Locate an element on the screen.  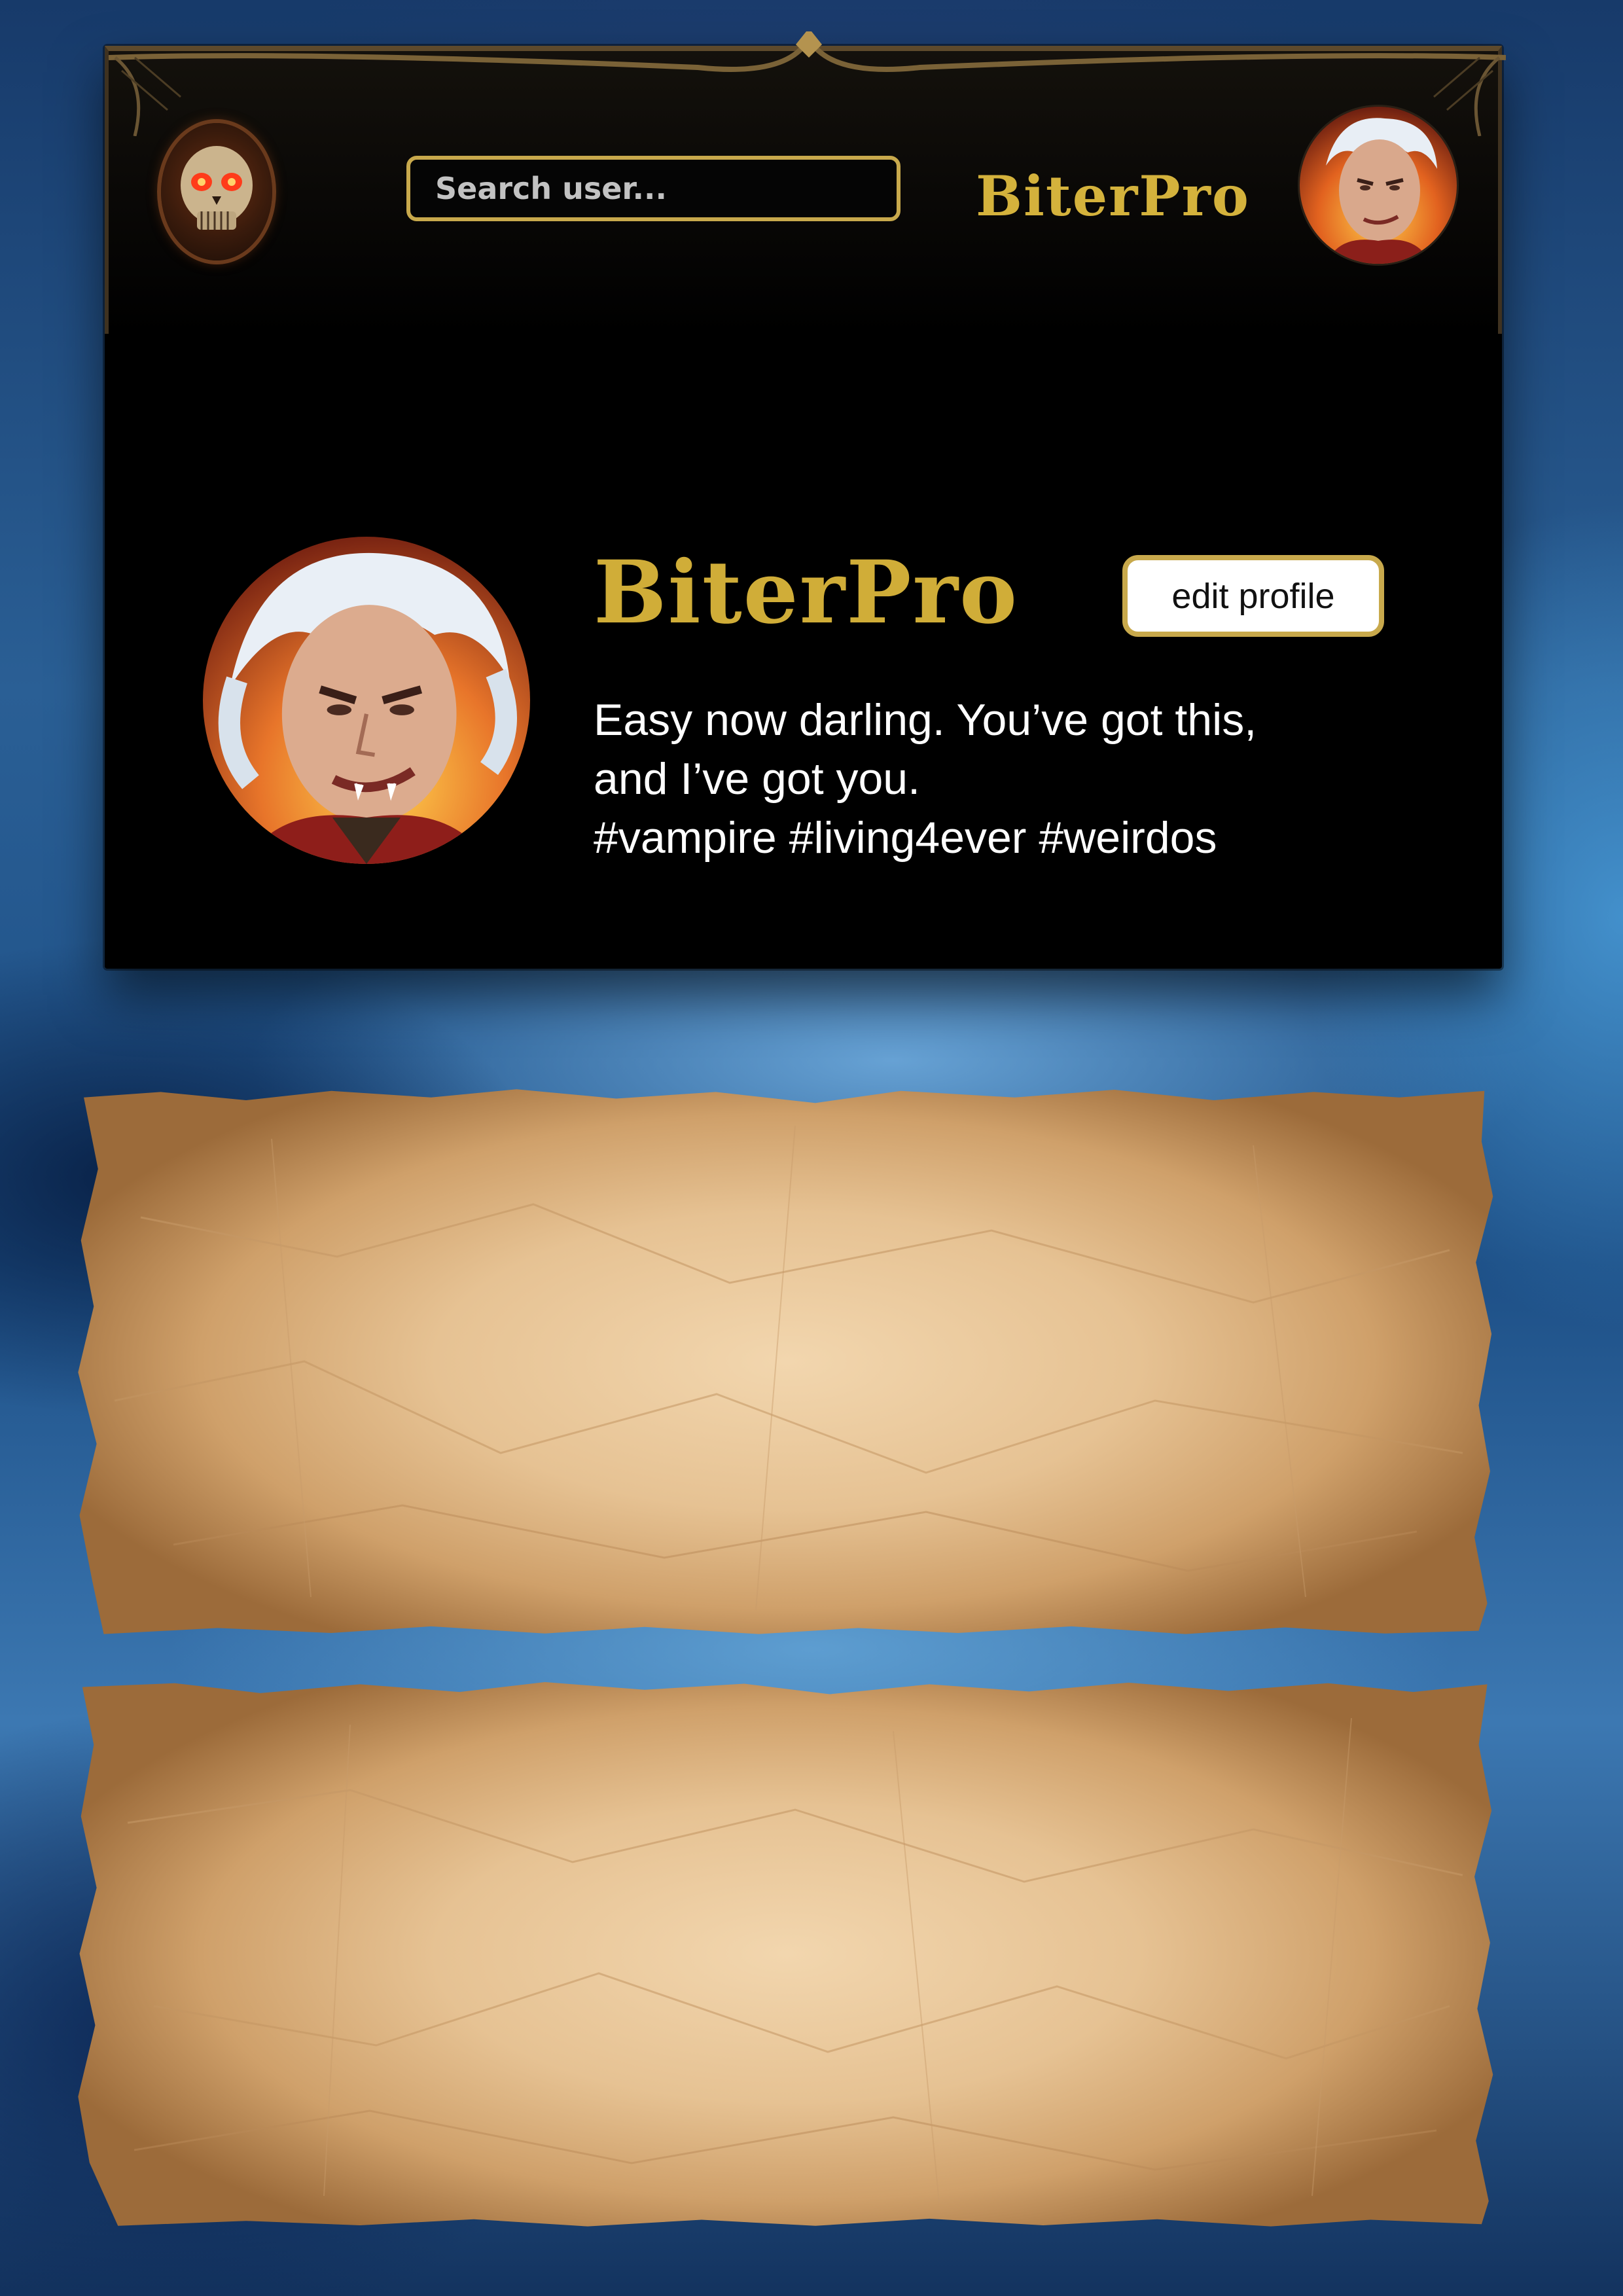
bio-line: and I’ve got you. is located at coordinates (757, 779).